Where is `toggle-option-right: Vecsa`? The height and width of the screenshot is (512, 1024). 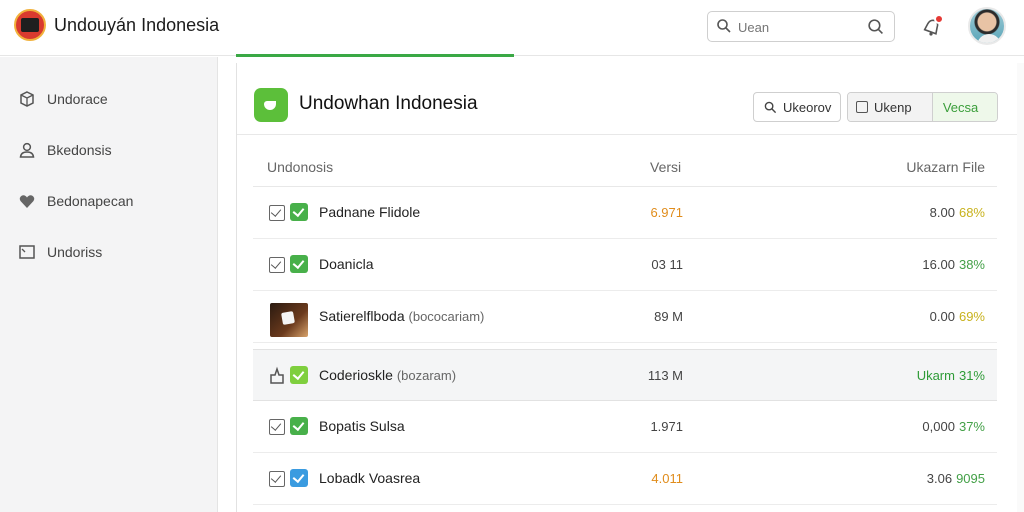 toggle-option-right: Vecsa is located at coordinates (964, 107).